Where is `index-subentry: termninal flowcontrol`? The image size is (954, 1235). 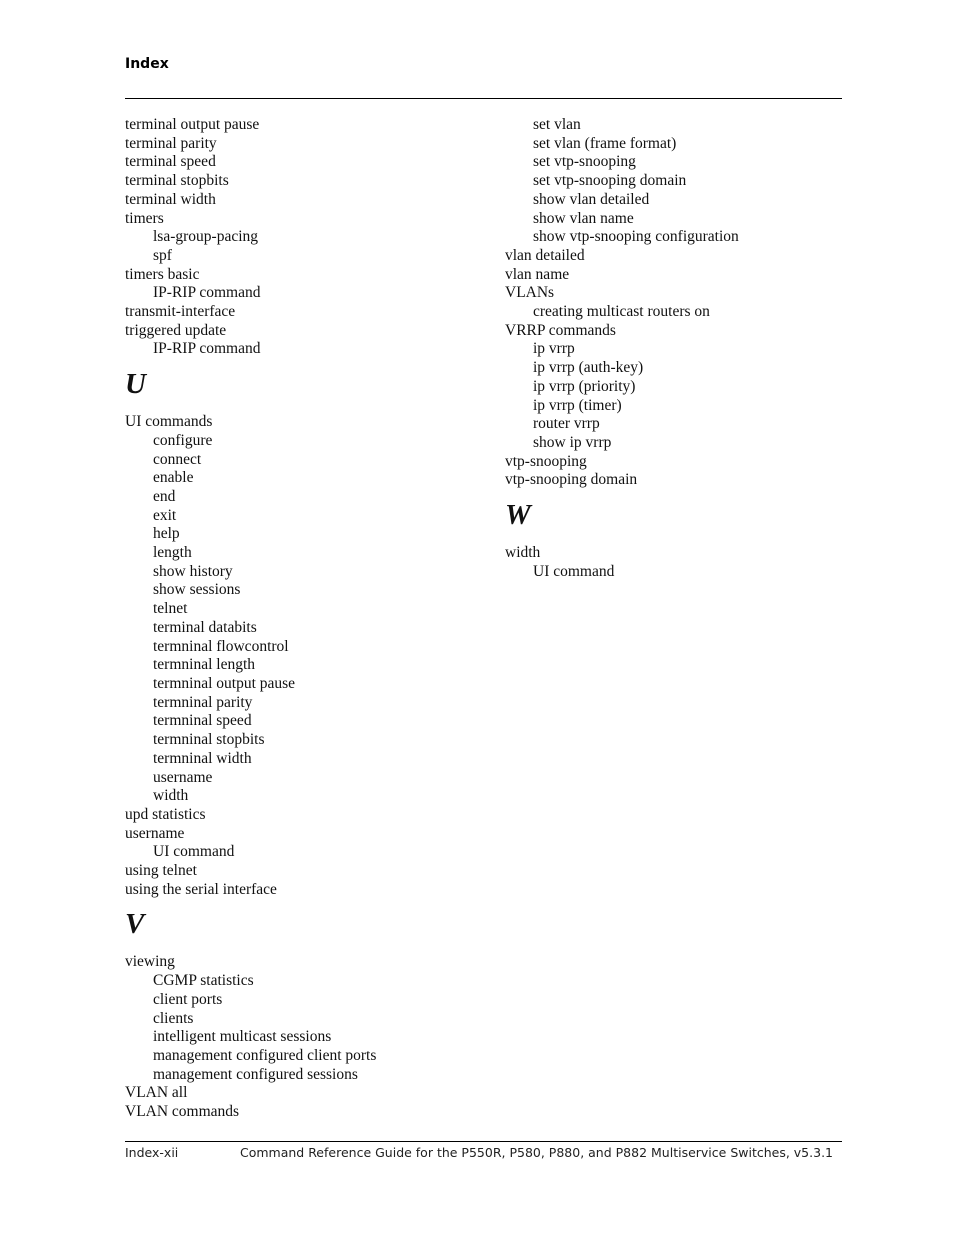
index-subentry: termninal flowcontrol is located at coordinates (221, 646).